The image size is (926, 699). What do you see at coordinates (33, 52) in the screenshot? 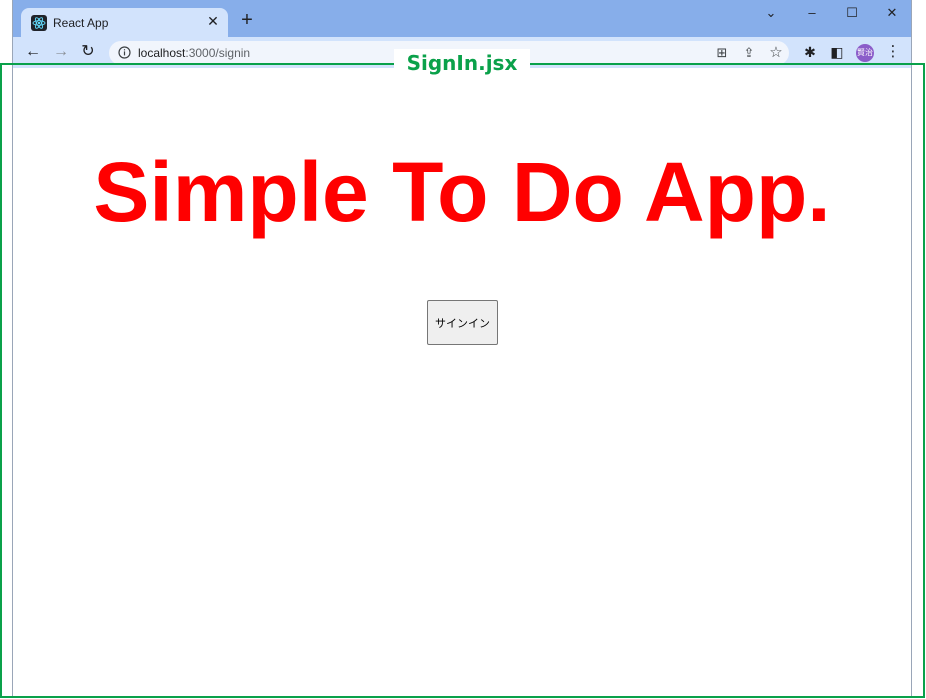
I see `back-button: ←` at bounding box center [33, 52].